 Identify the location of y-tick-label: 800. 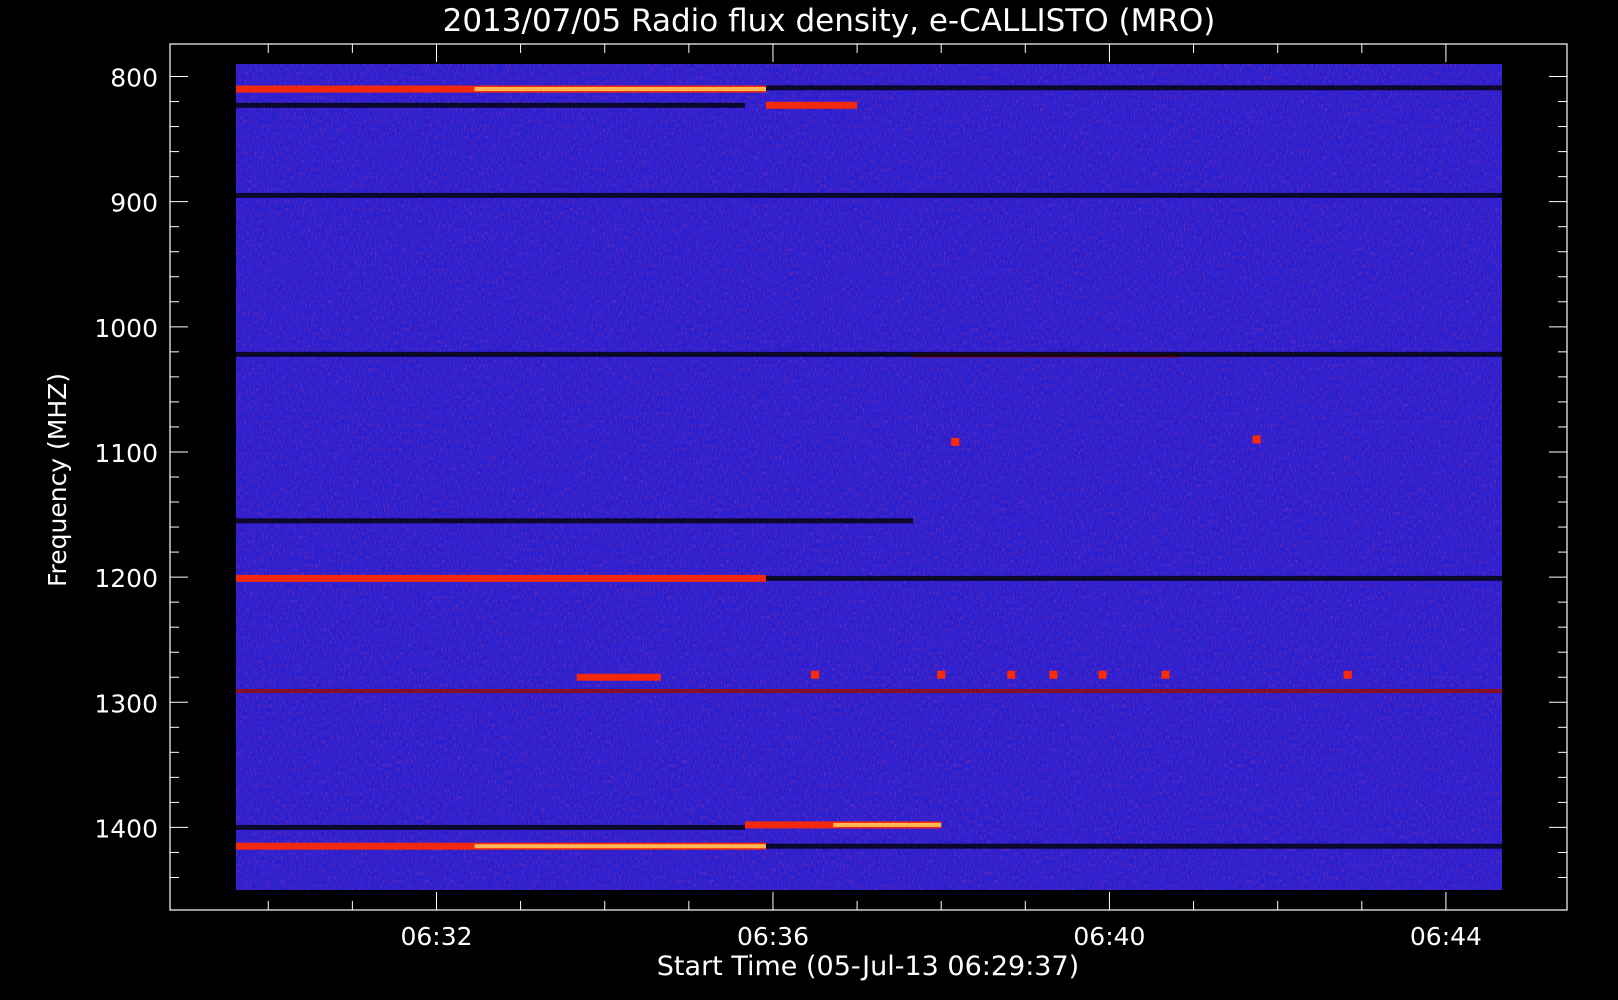
(134, 78).